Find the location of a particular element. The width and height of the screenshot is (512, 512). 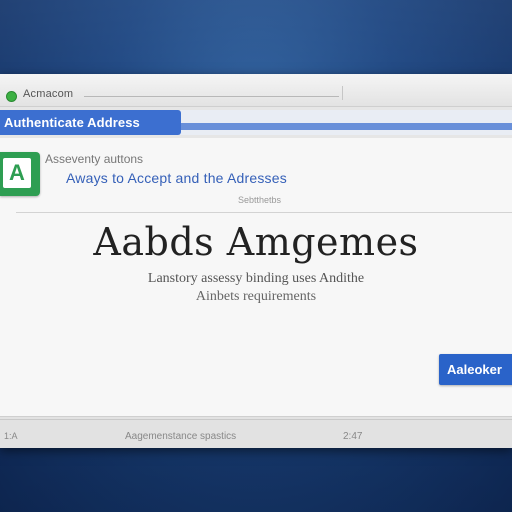

status-right-text: 2:47 is located at coordinates (353, 436).